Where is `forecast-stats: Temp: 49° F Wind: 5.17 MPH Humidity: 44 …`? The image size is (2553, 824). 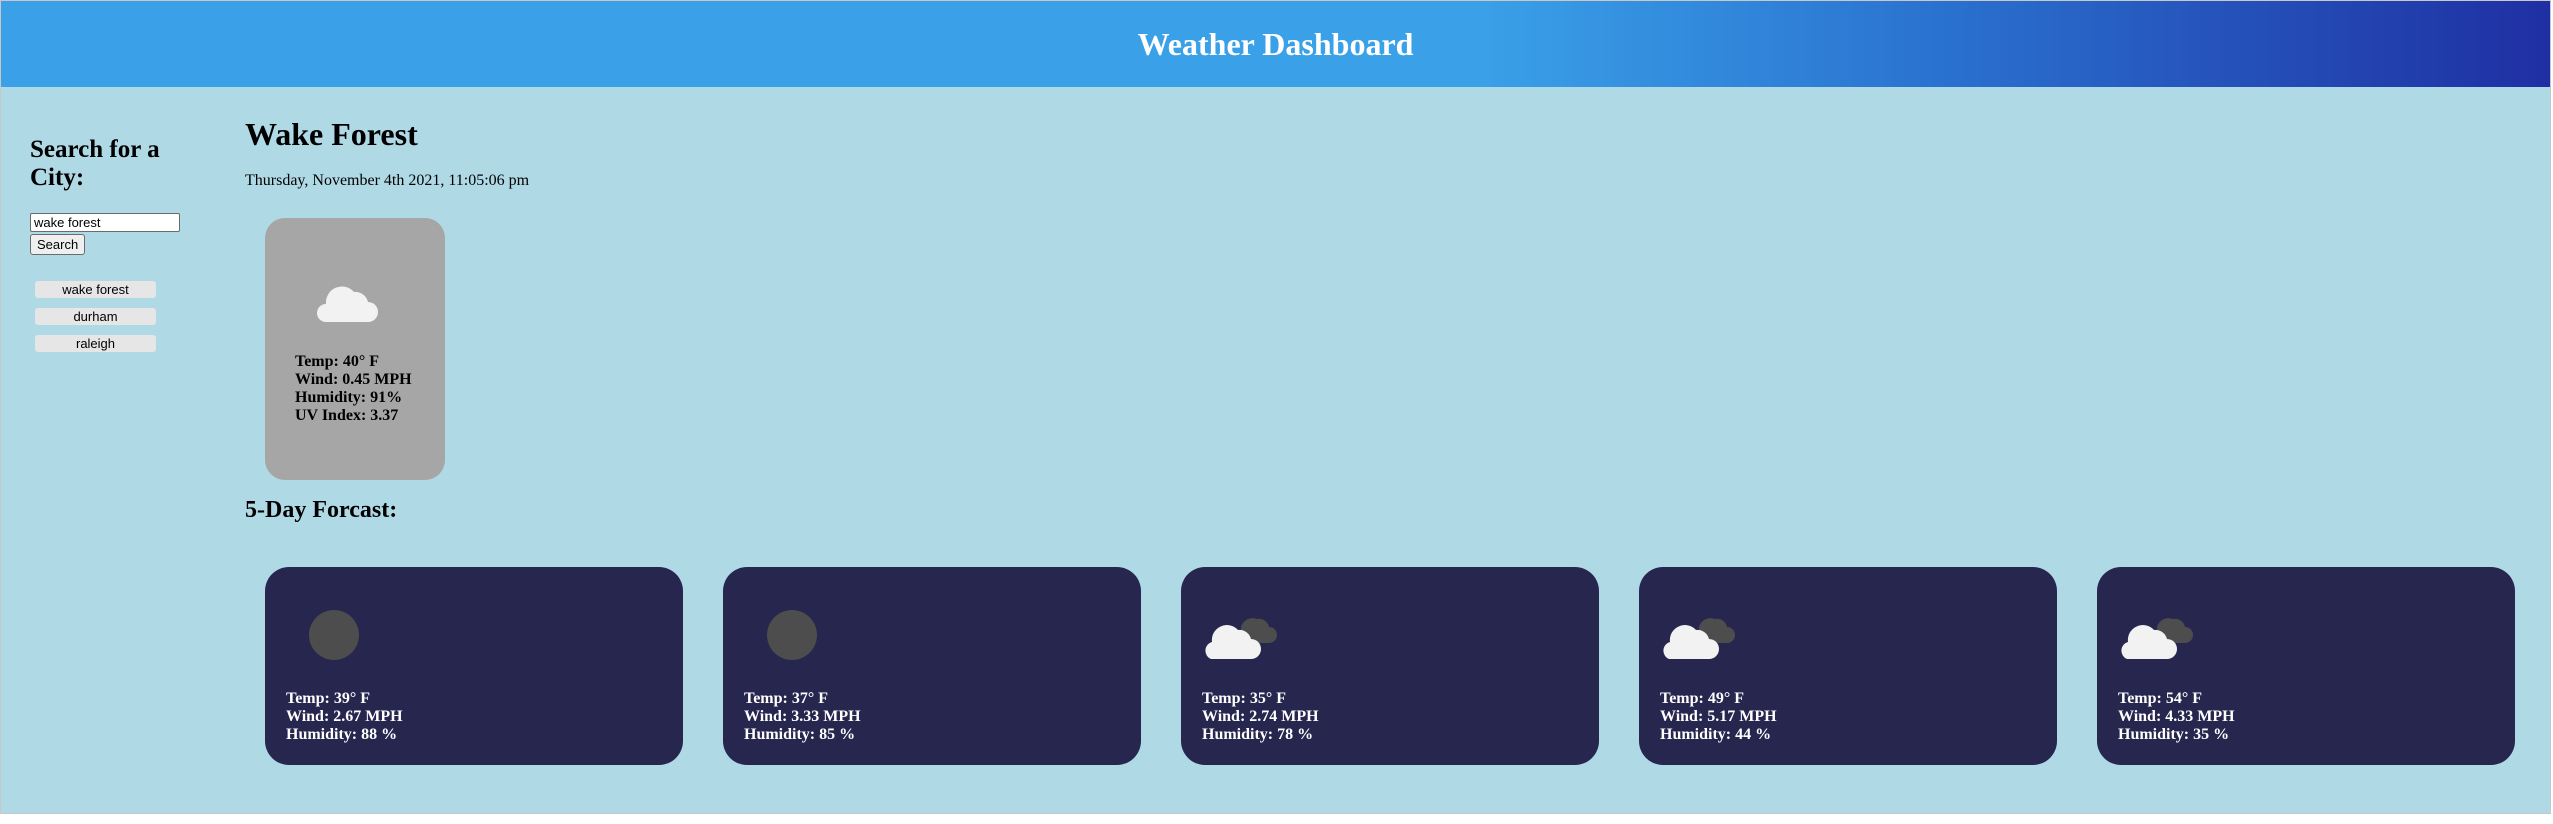
forecast-stats: Temp: 49° F Wind: 5.17 MPH Humidity: 44 … is located at coordinates (1718, 717).